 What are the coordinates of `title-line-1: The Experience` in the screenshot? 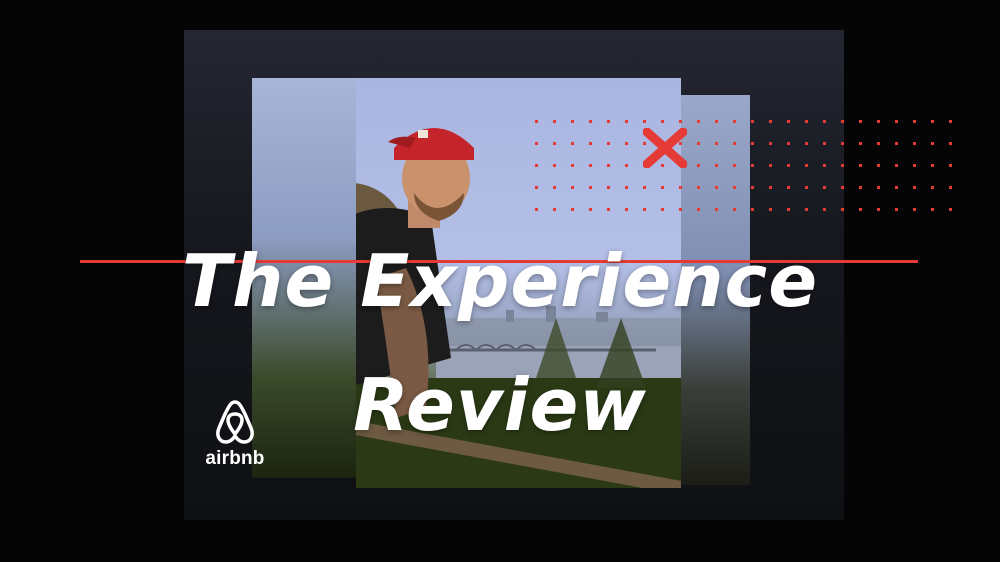 It's located at (500, 281).